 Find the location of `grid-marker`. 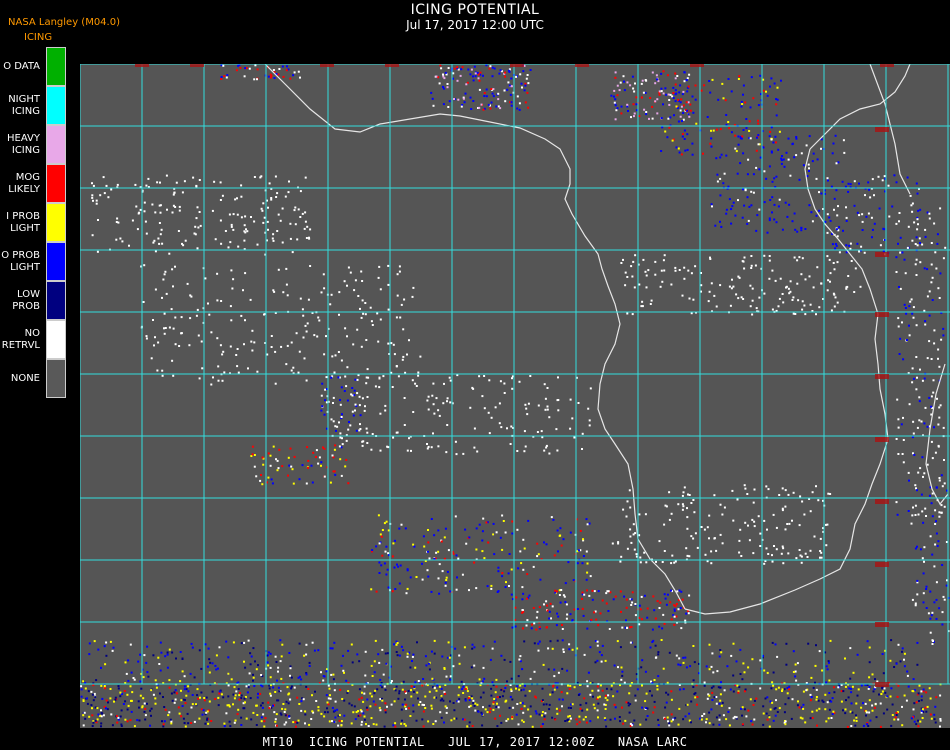

grid-marker is located at coordinates (197, 65).